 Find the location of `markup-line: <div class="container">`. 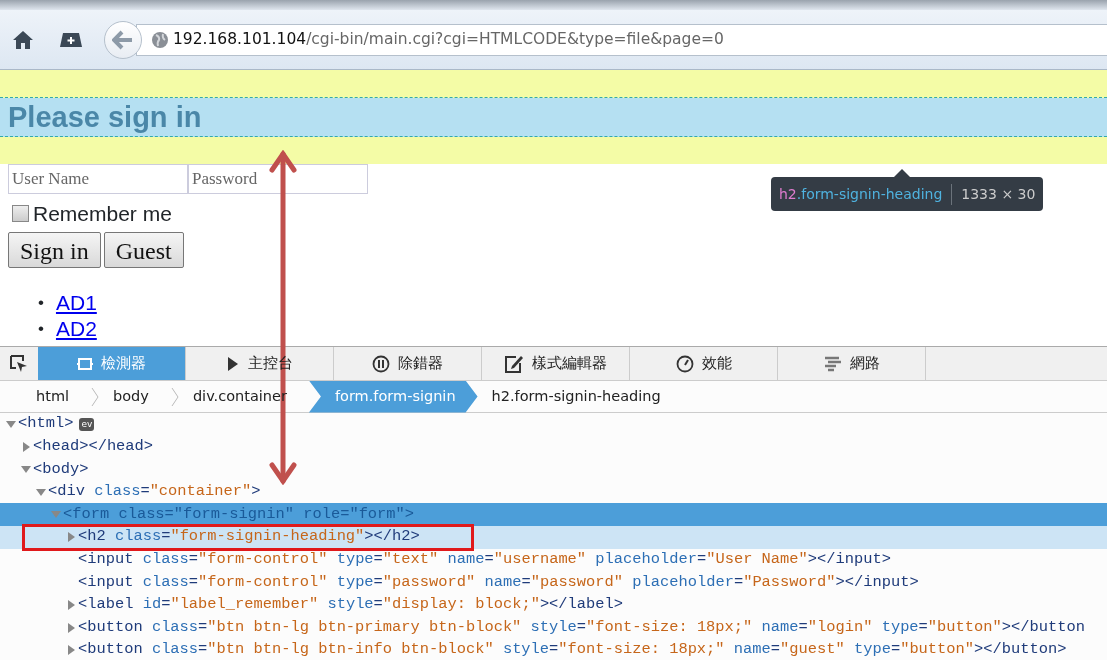

markup-line: <div class="container"> is located at coordinates (154, 492).